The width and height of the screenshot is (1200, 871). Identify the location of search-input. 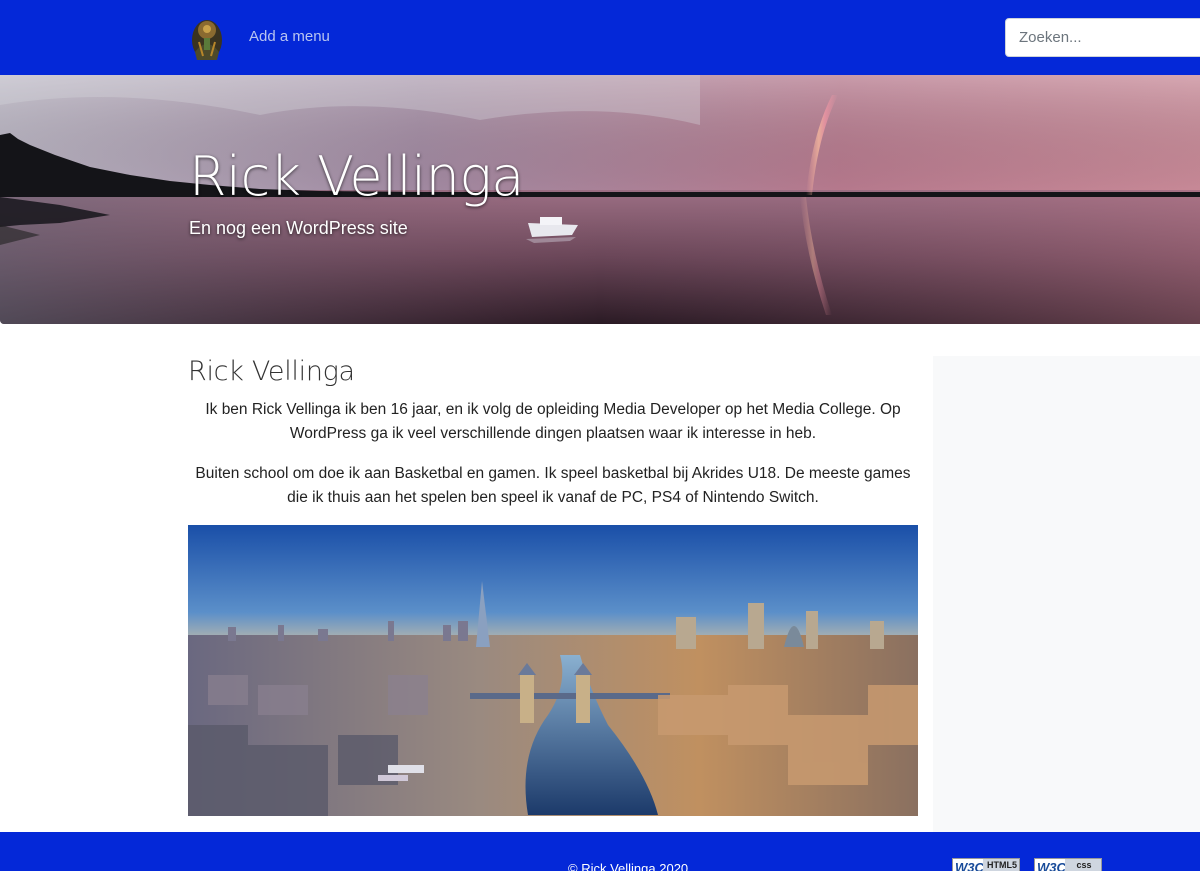
(1102, 37).